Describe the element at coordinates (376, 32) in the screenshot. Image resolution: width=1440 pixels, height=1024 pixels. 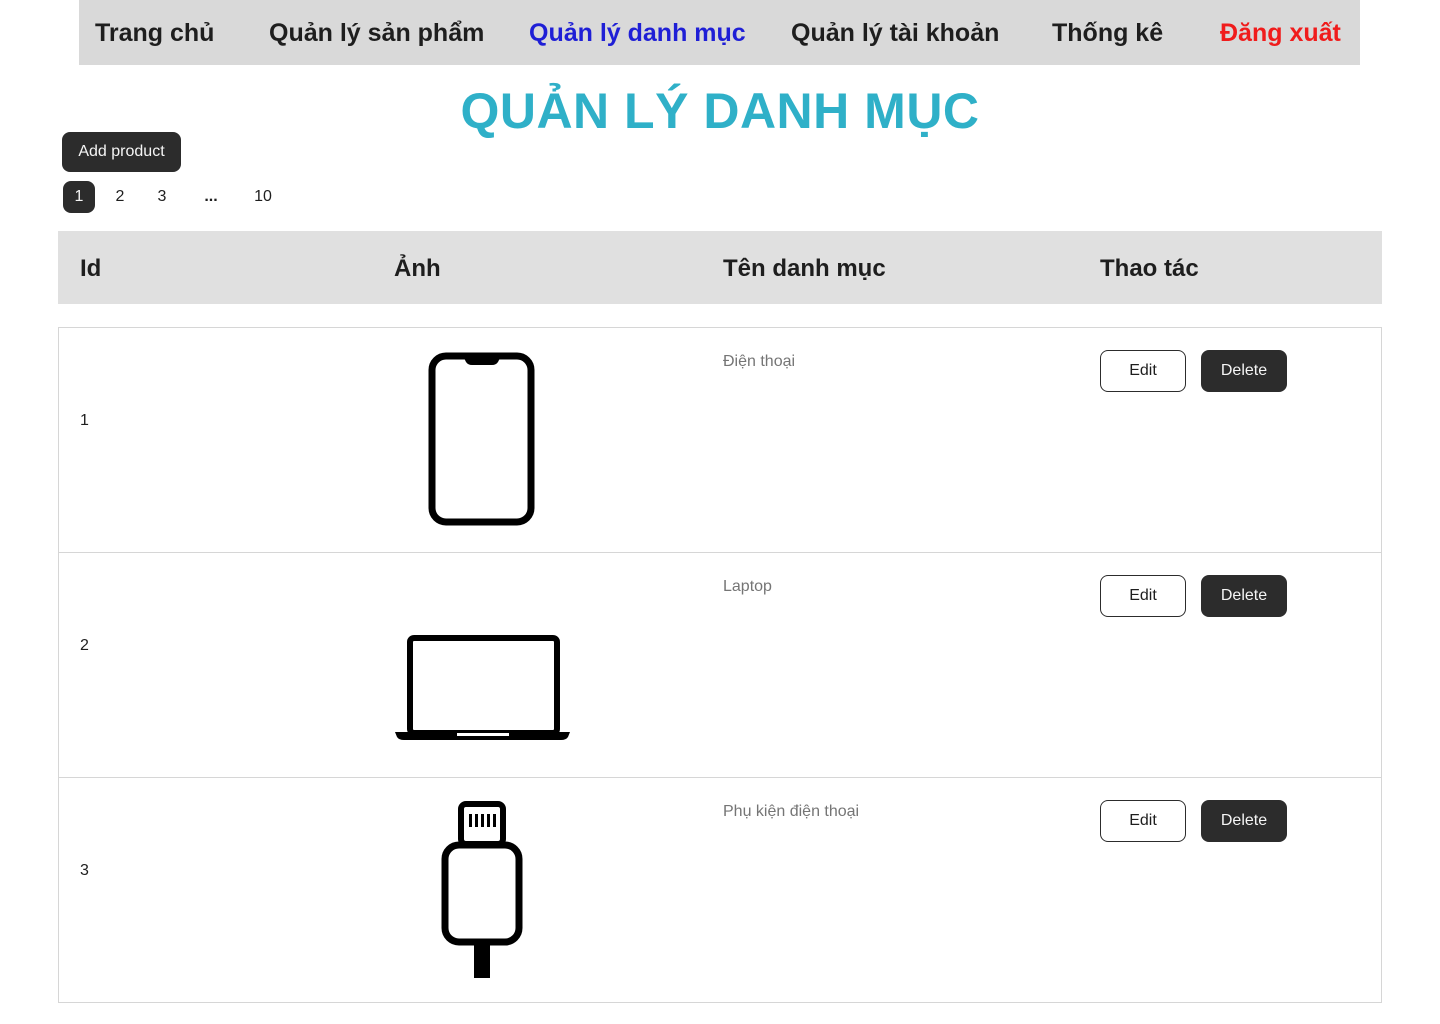
I see `nav-item-product-management: Quản lý sản phẩm` at that location.